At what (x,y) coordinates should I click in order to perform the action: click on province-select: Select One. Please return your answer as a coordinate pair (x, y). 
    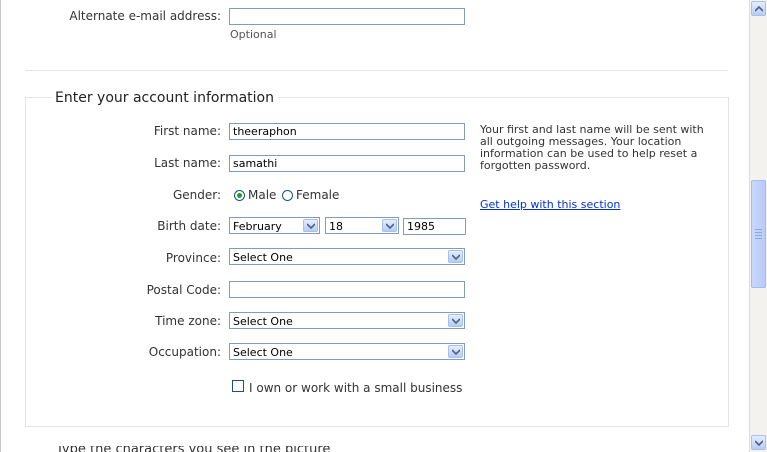
    Looking at the image, I should click on (347, 256).